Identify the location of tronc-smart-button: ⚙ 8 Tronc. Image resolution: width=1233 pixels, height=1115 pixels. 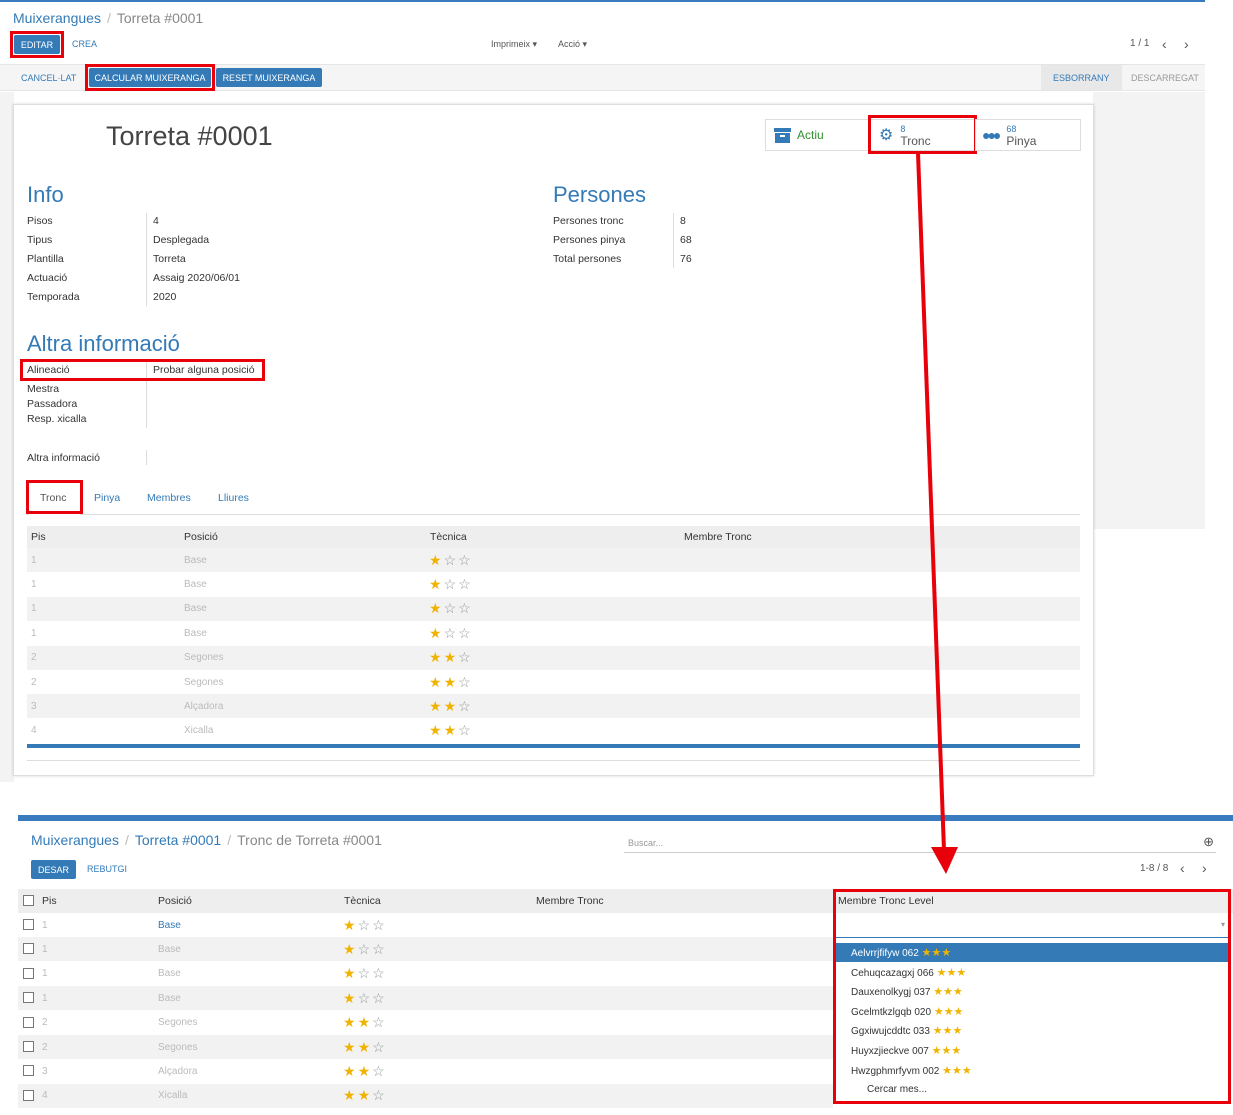
(923, 135).